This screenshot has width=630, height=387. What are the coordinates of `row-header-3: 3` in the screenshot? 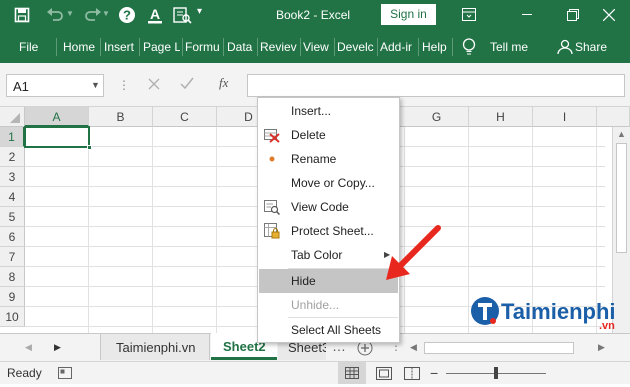 It's located at (12, 177).